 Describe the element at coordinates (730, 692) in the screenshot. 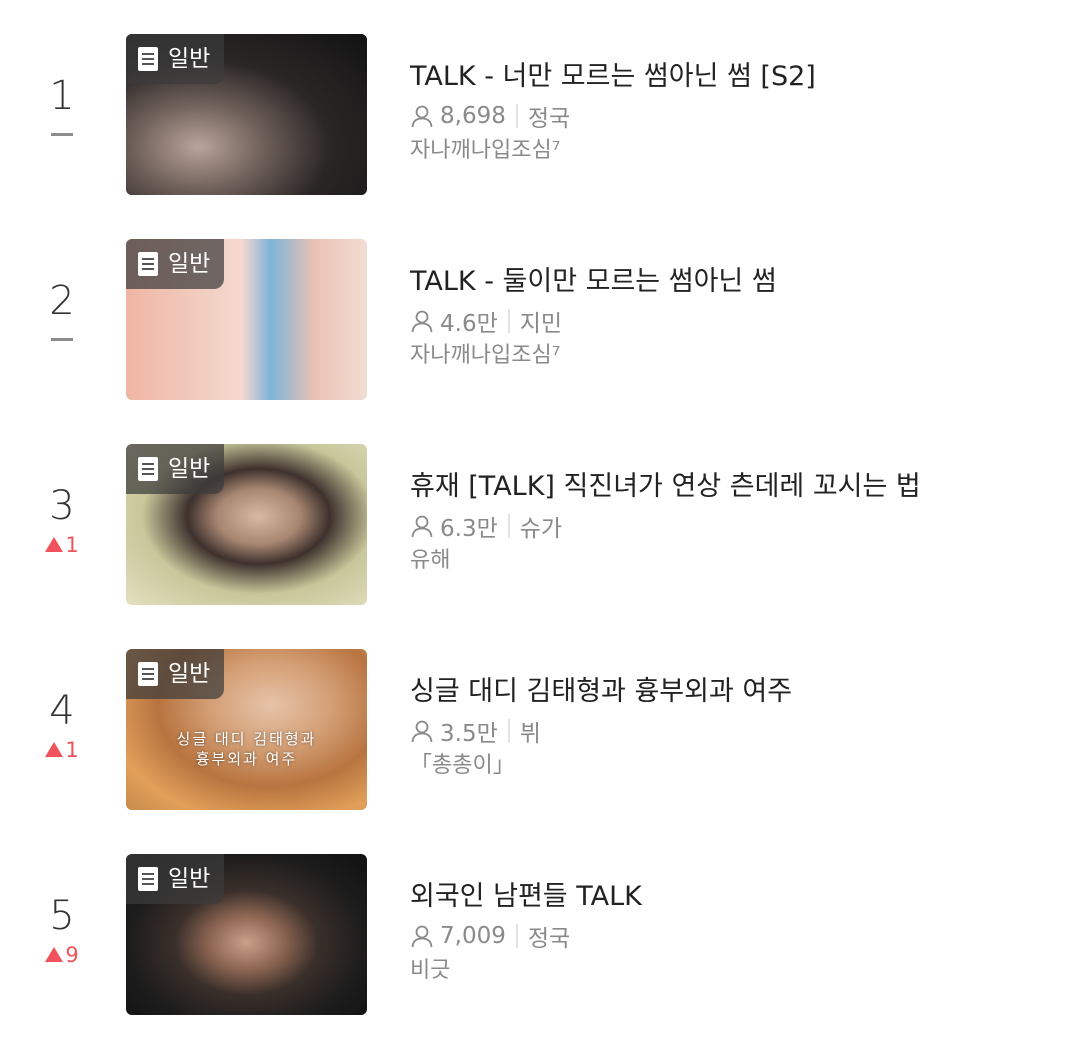

I see `story-title: 싱글 대디 김태형과 흉부외과 여주` at that location.